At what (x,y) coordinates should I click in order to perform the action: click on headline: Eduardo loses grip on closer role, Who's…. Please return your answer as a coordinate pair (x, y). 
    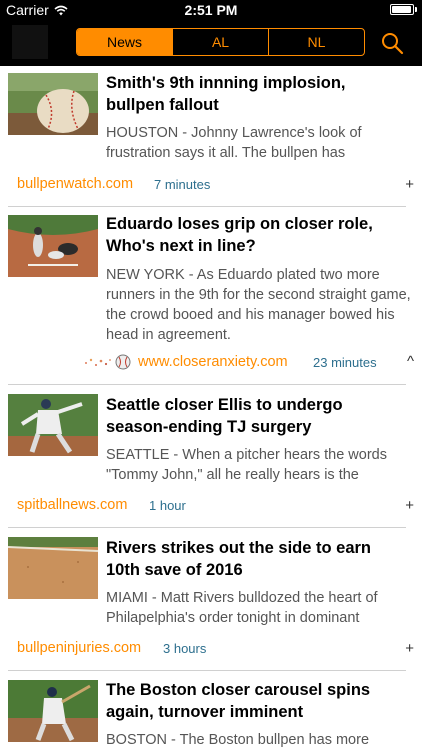
    Looking at the image, I should click on (256, 235).